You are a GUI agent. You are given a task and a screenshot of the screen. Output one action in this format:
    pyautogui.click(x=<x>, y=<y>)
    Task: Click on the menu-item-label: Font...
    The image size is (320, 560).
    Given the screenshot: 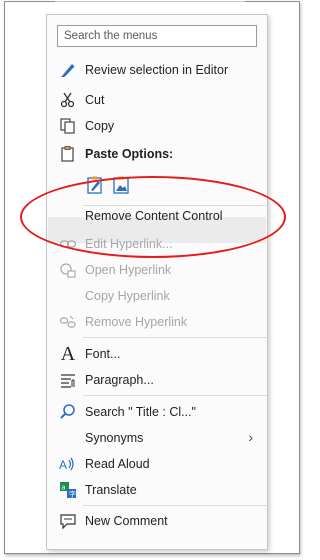 What is the action you would take?
    pyautogui.click(x=103, y=354)
    